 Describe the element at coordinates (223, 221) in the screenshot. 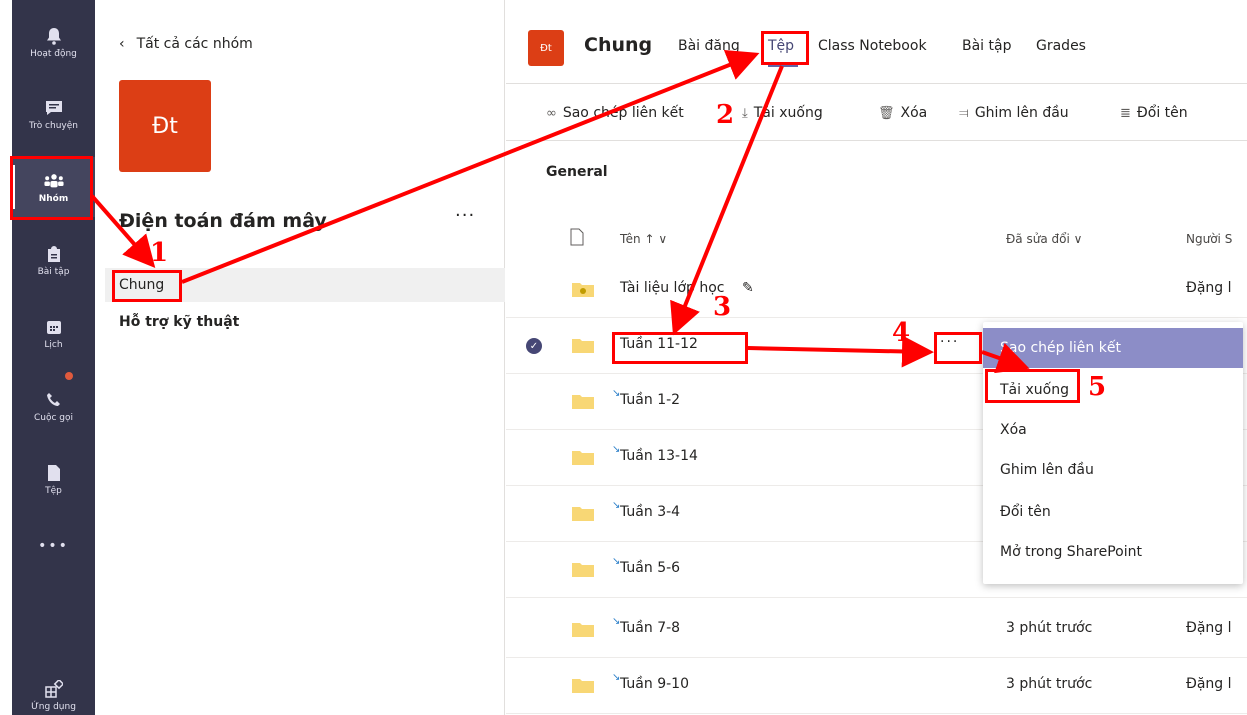

I see `team-name: Điện toán đám mây` at that location.